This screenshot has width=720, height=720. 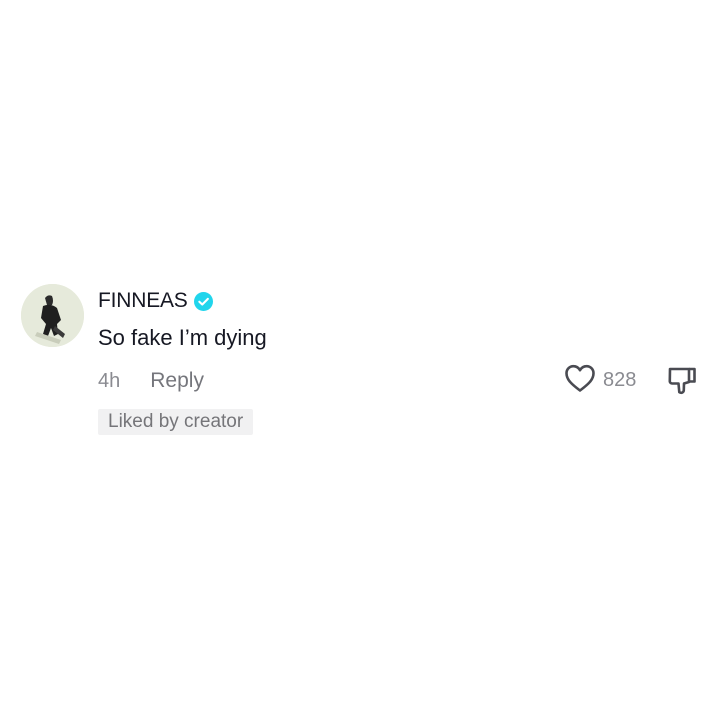 What do you see at coordinates (203, 301) in the screenshot?
I see `verified-badge-icon` at bounding box center [203, 301].